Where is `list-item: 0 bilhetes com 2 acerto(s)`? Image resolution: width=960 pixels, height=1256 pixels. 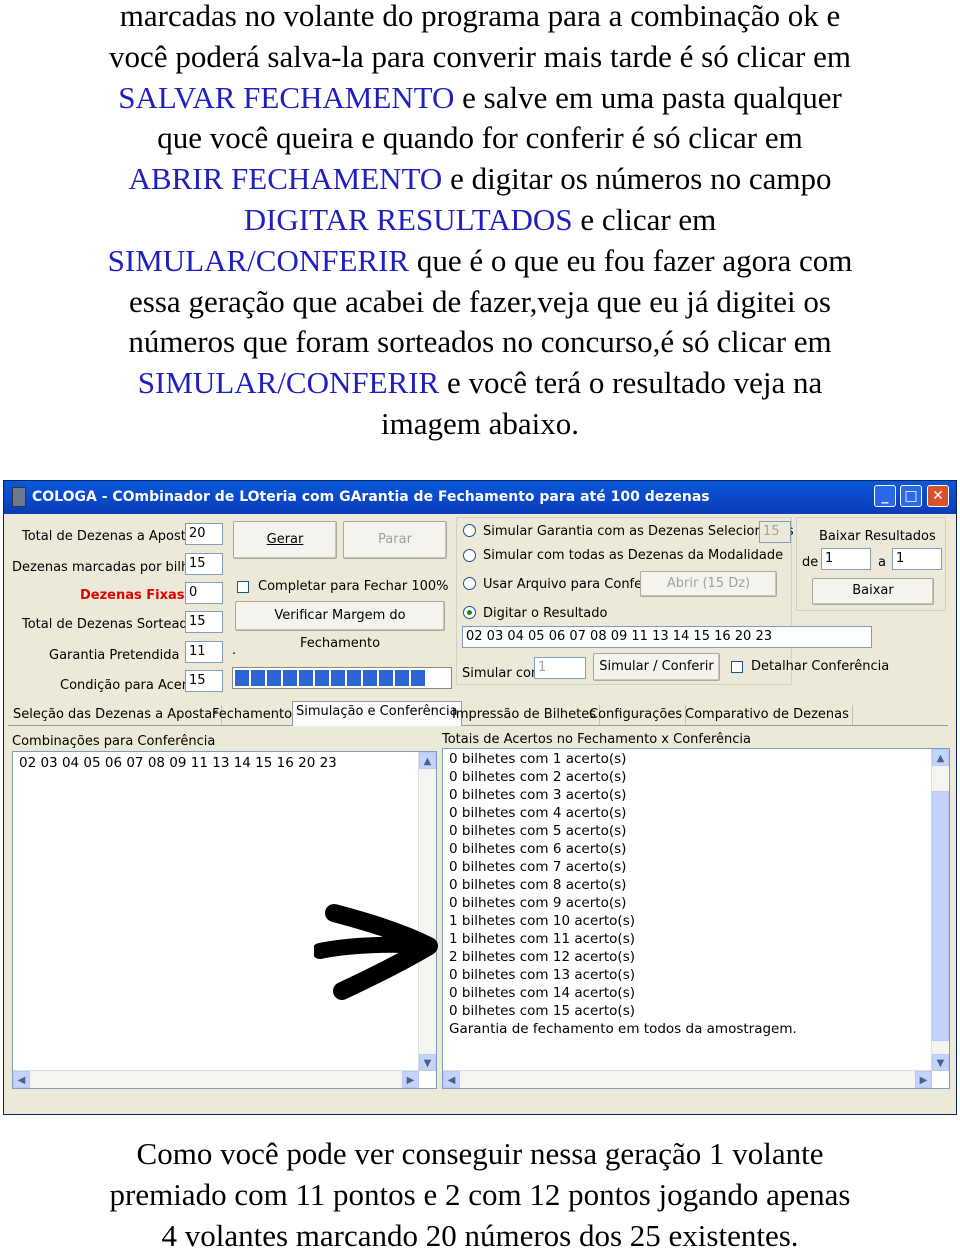 list-item: 0 bilhetes com 2 acerto(s) is located at coordinates (537, 777).